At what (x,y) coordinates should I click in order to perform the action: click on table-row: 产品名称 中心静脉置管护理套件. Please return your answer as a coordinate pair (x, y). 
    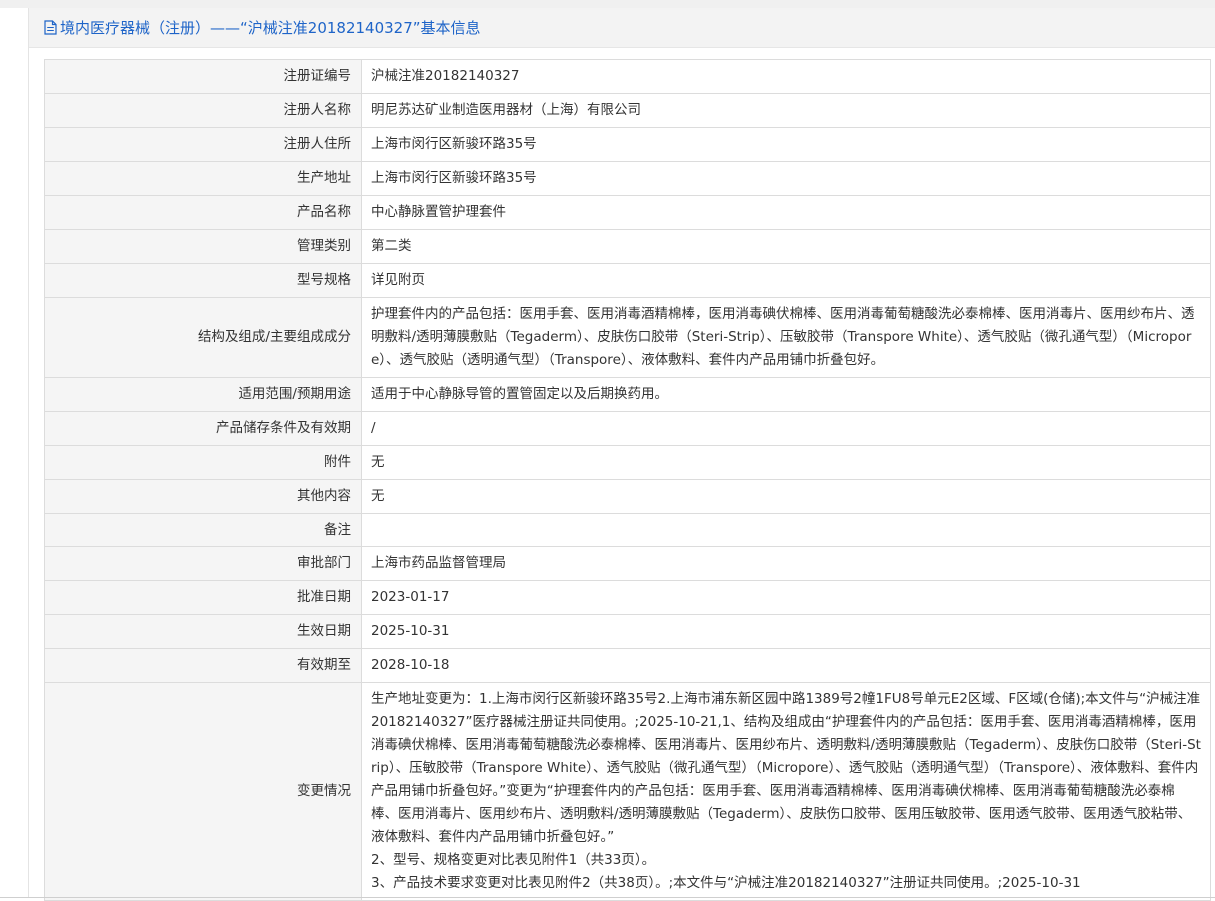
    Looking at the image, I should click on (627, 212).